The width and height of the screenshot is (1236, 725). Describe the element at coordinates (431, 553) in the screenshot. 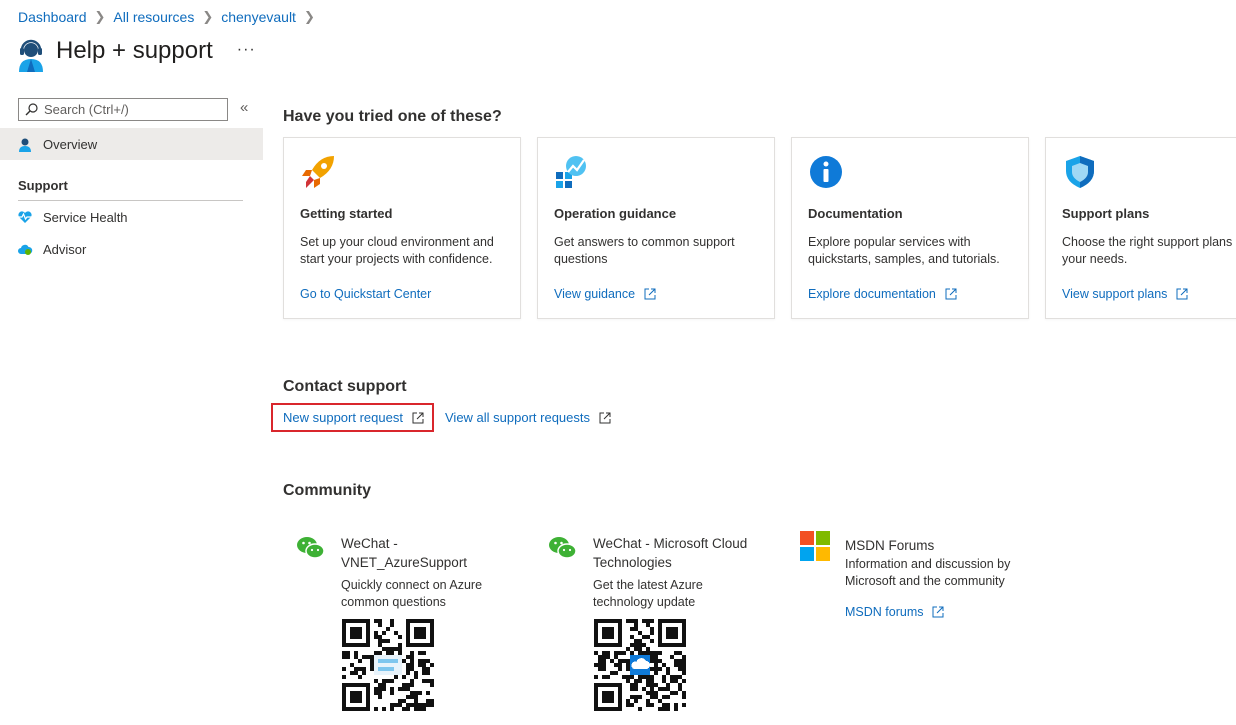

I see `community-title: WeChat - VNET_AzureSupport` at that location.